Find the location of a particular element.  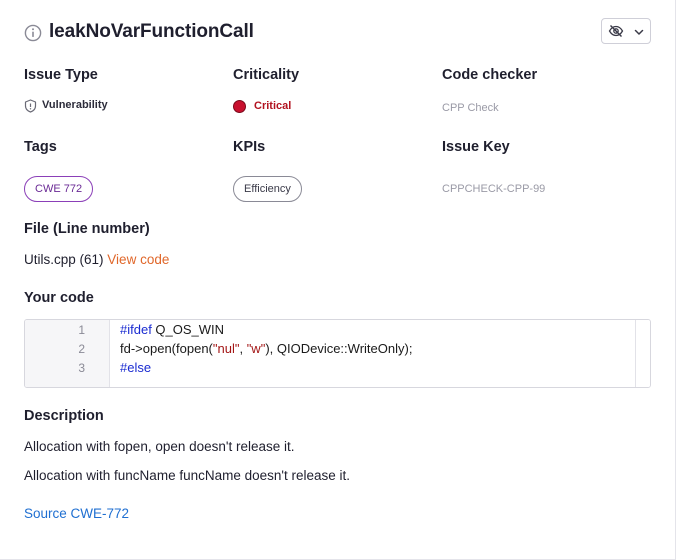

criticality-text: Critical is located at coordinates (273, 106).